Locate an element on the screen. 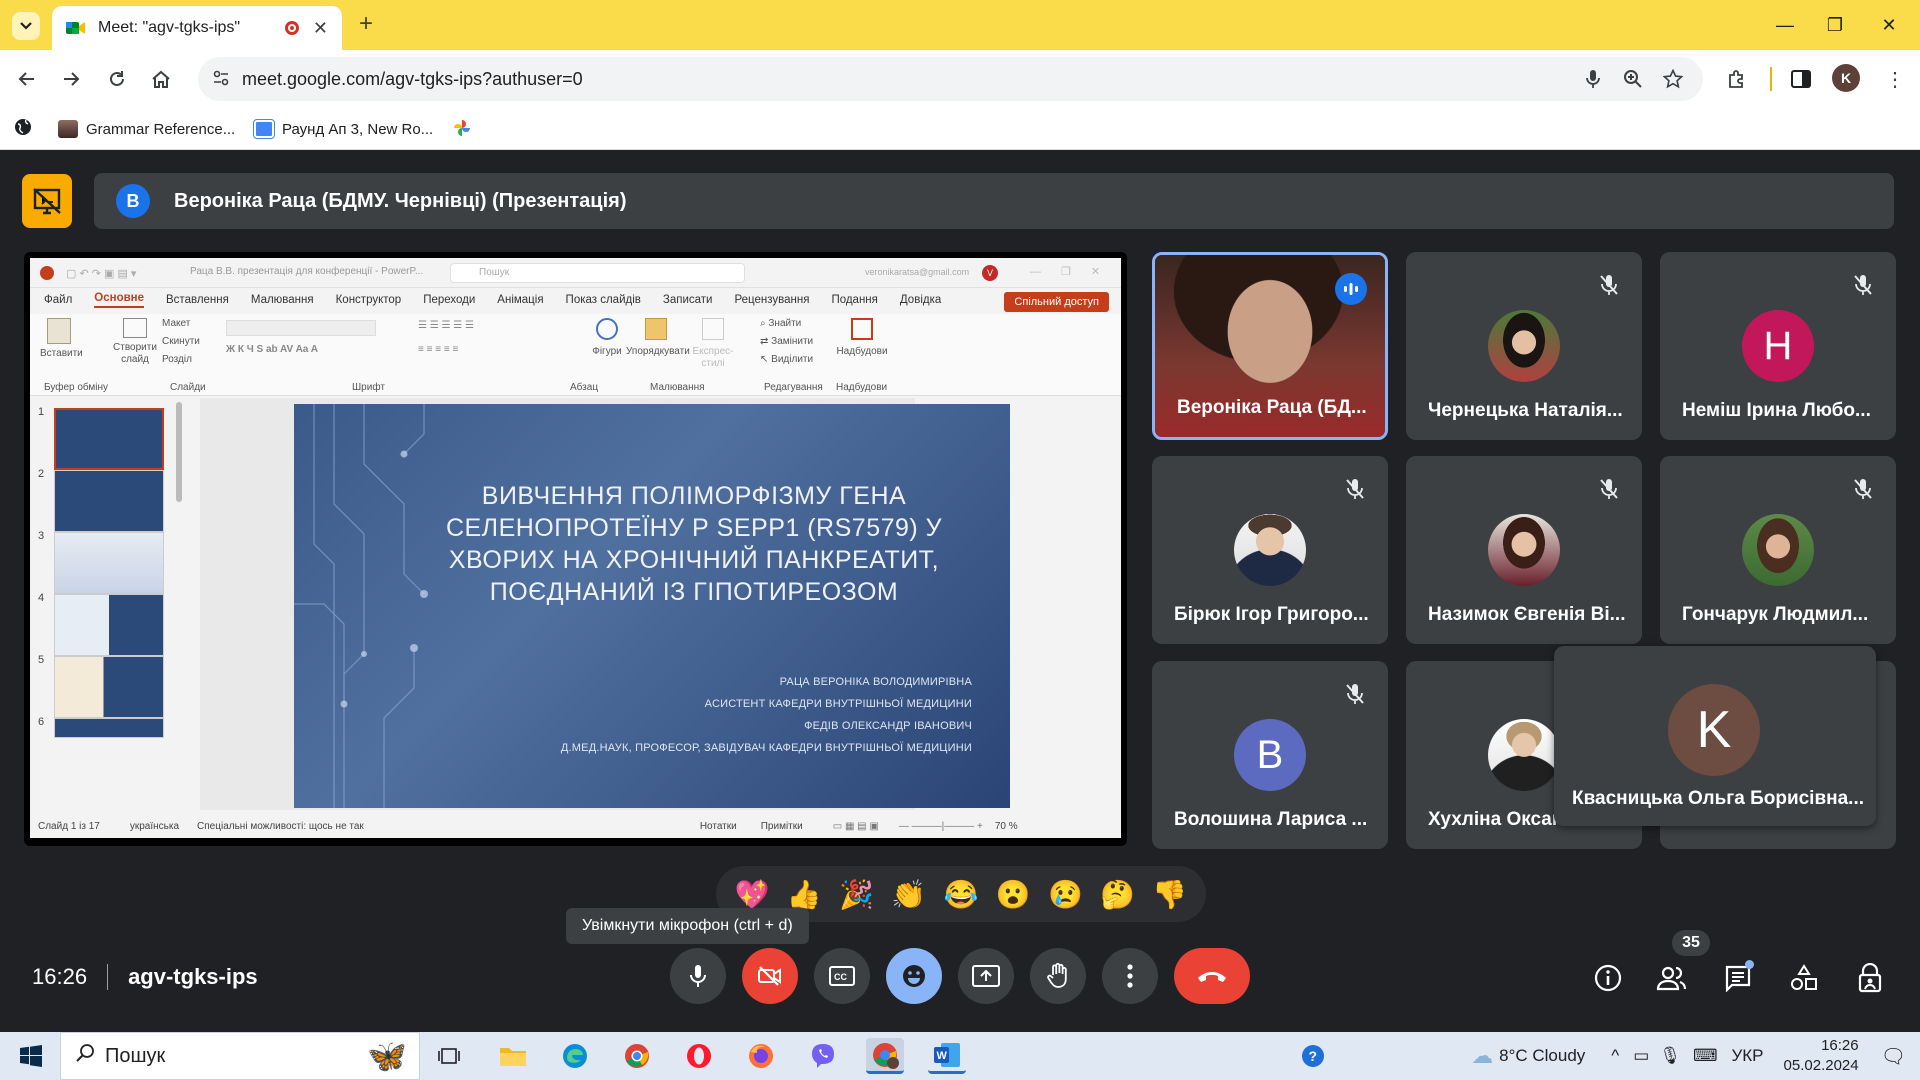 This screenshot has height=1080, width=1920. opera-button is located at coordinates (699, 1056).